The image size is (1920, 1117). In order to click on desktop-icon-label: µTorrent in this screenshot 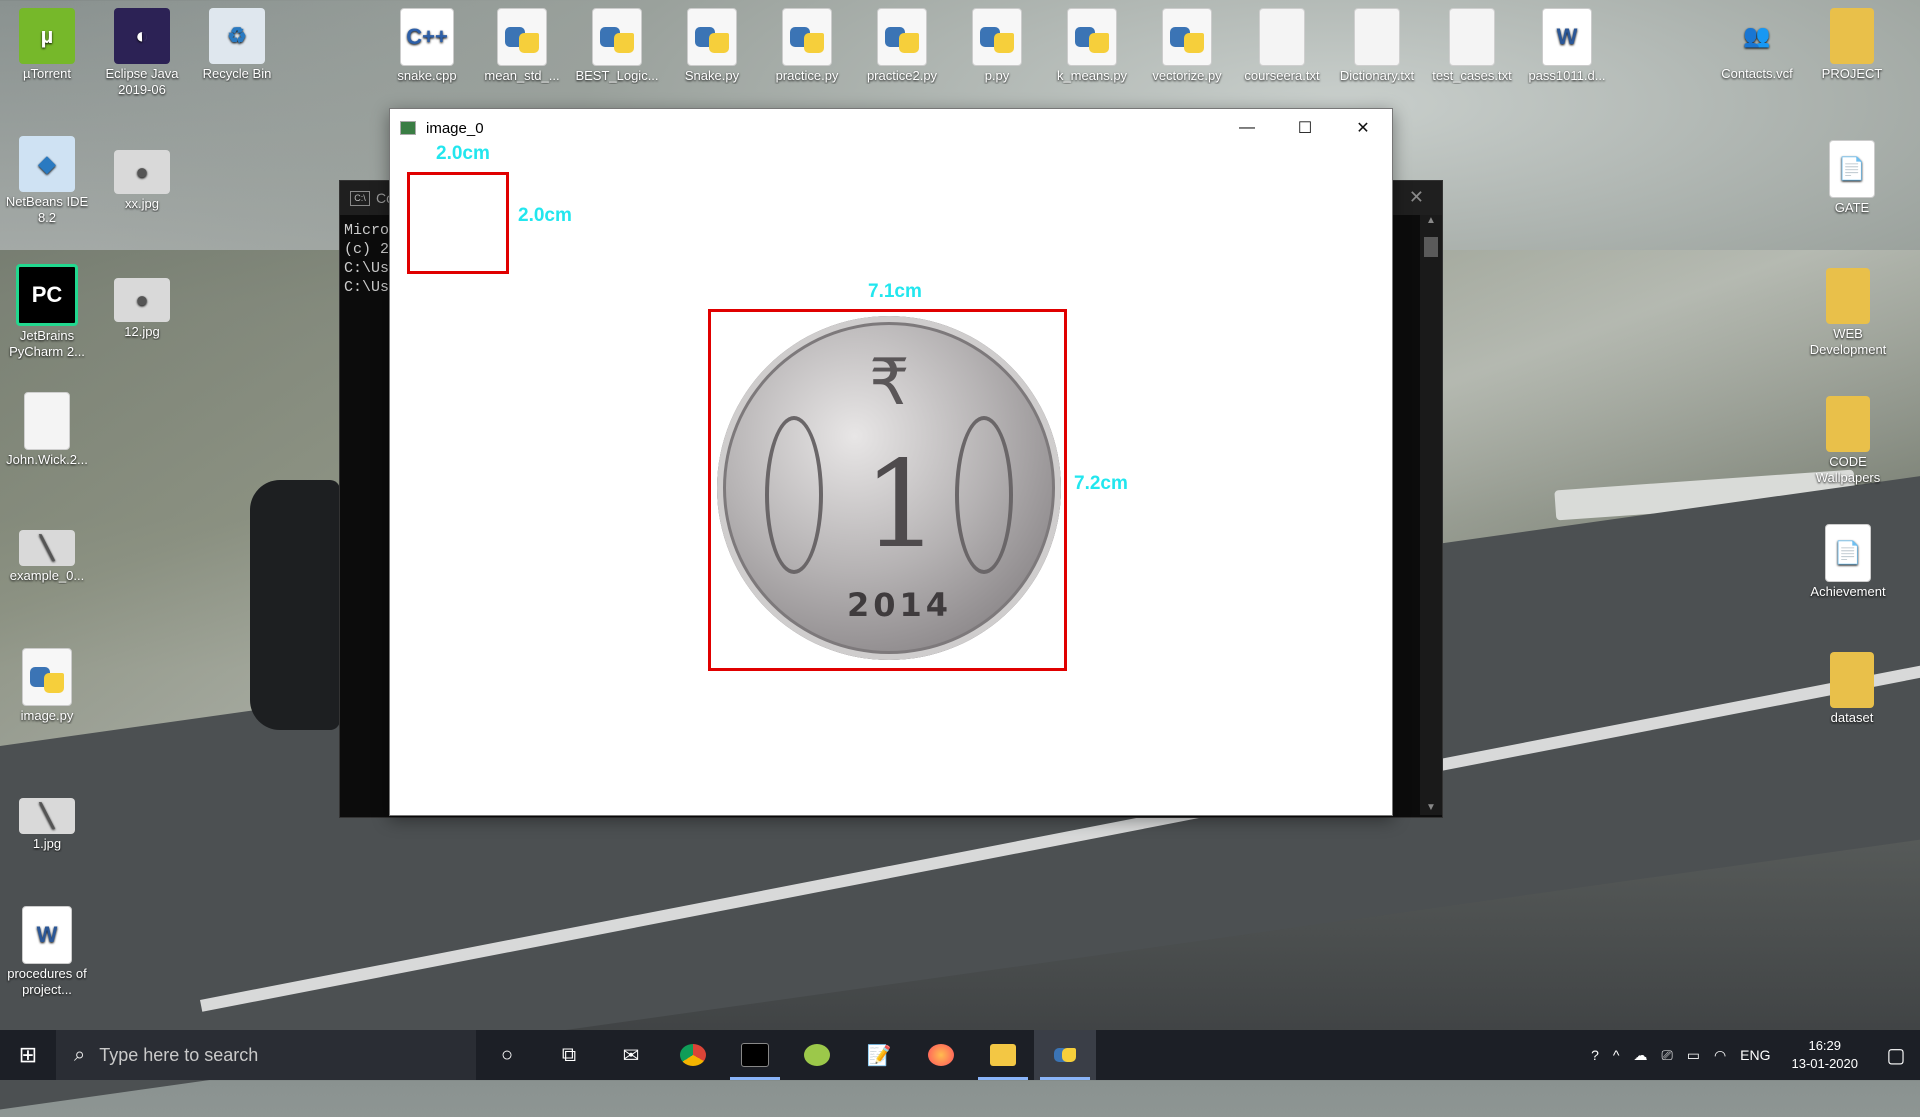, I will do `click(47, 73)`.